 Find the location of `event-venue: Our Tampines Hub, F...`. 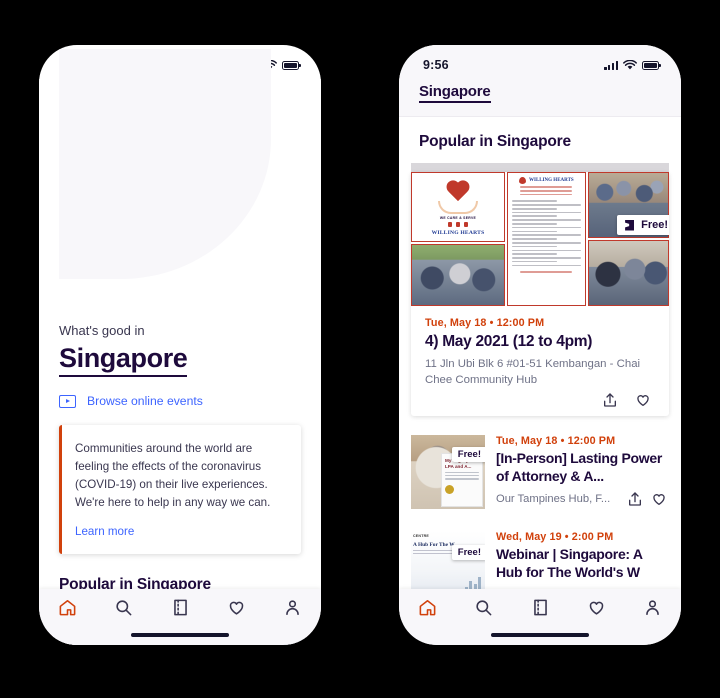

event-venue: Our Tampines Hub, F... is located at coordinates (553, 498).